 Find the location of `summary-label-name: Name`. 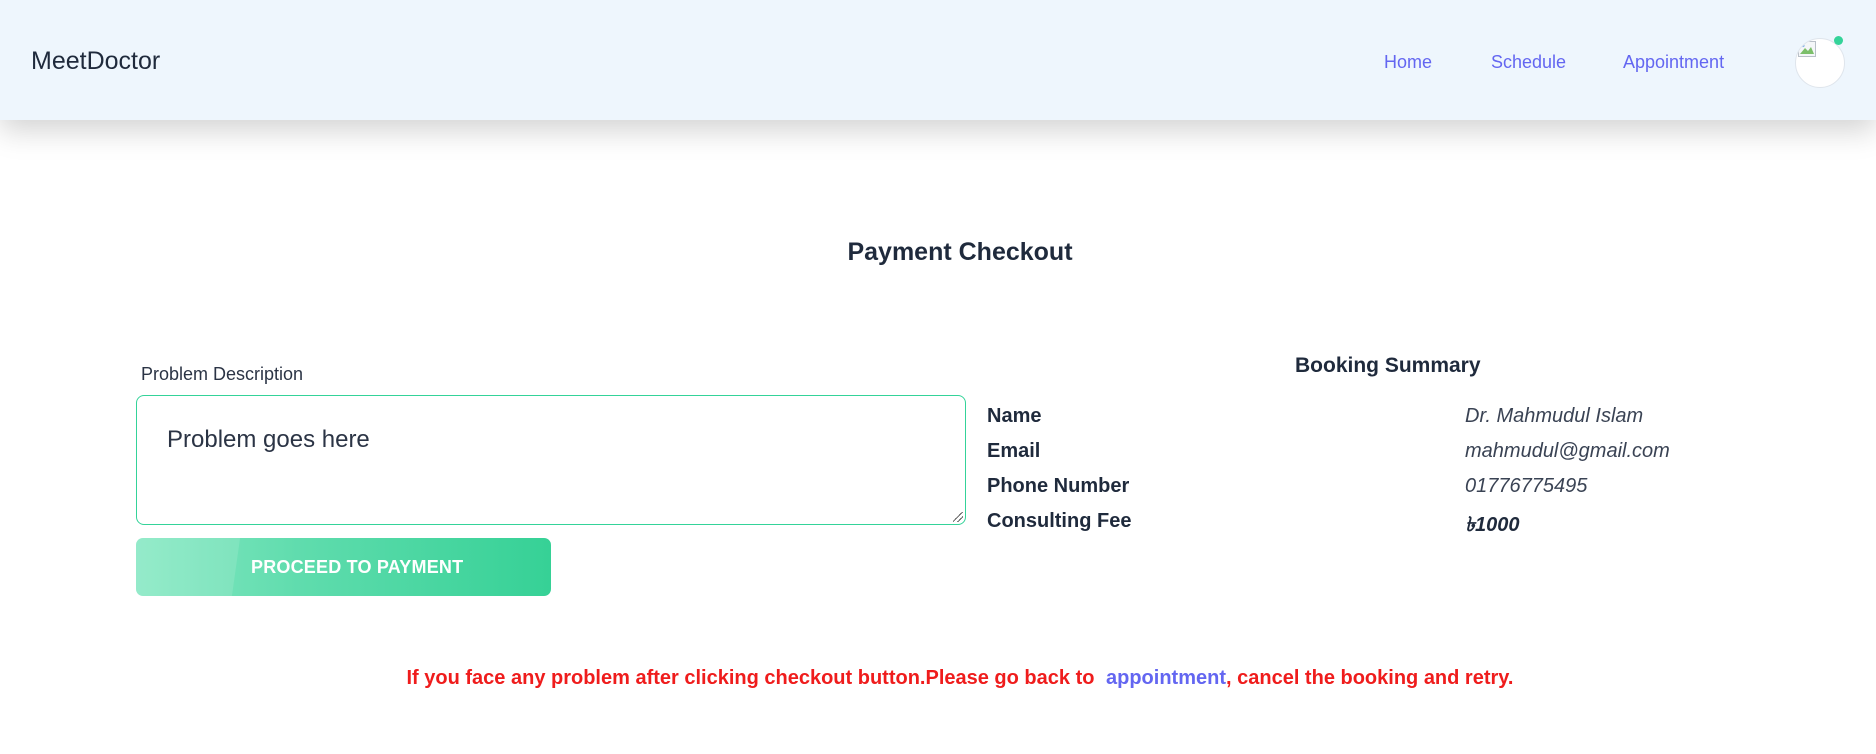

summary-label-name: Name is located at coordinates (1014, 416).